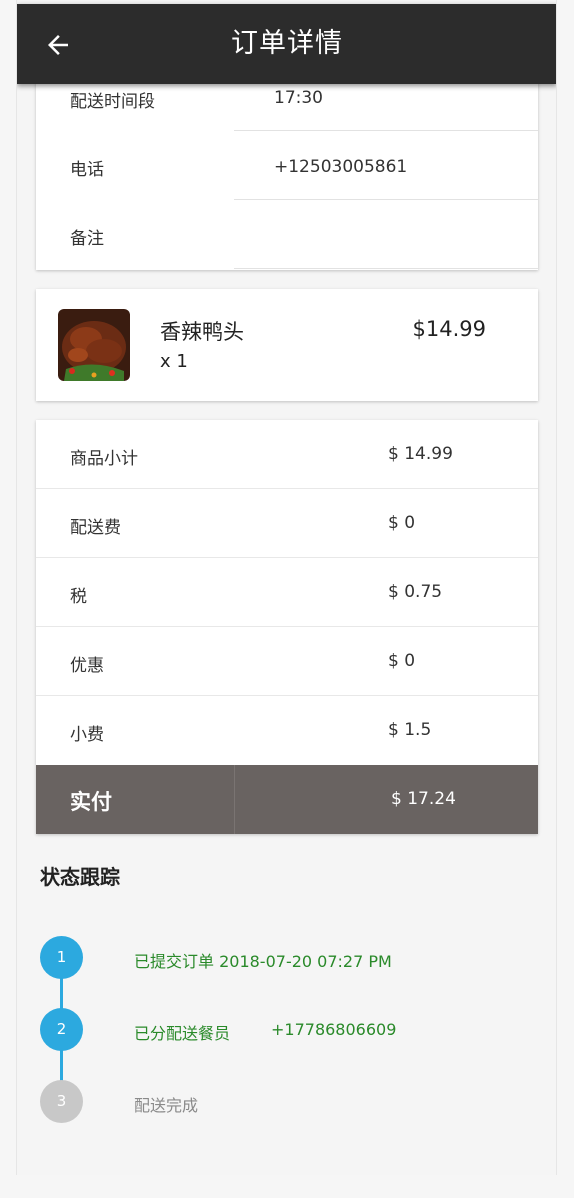  What do you see at coordinates (333, 1029) in the screenshot?
I see `courier-phone: +17786806609` at bounding box center [333, 1029].